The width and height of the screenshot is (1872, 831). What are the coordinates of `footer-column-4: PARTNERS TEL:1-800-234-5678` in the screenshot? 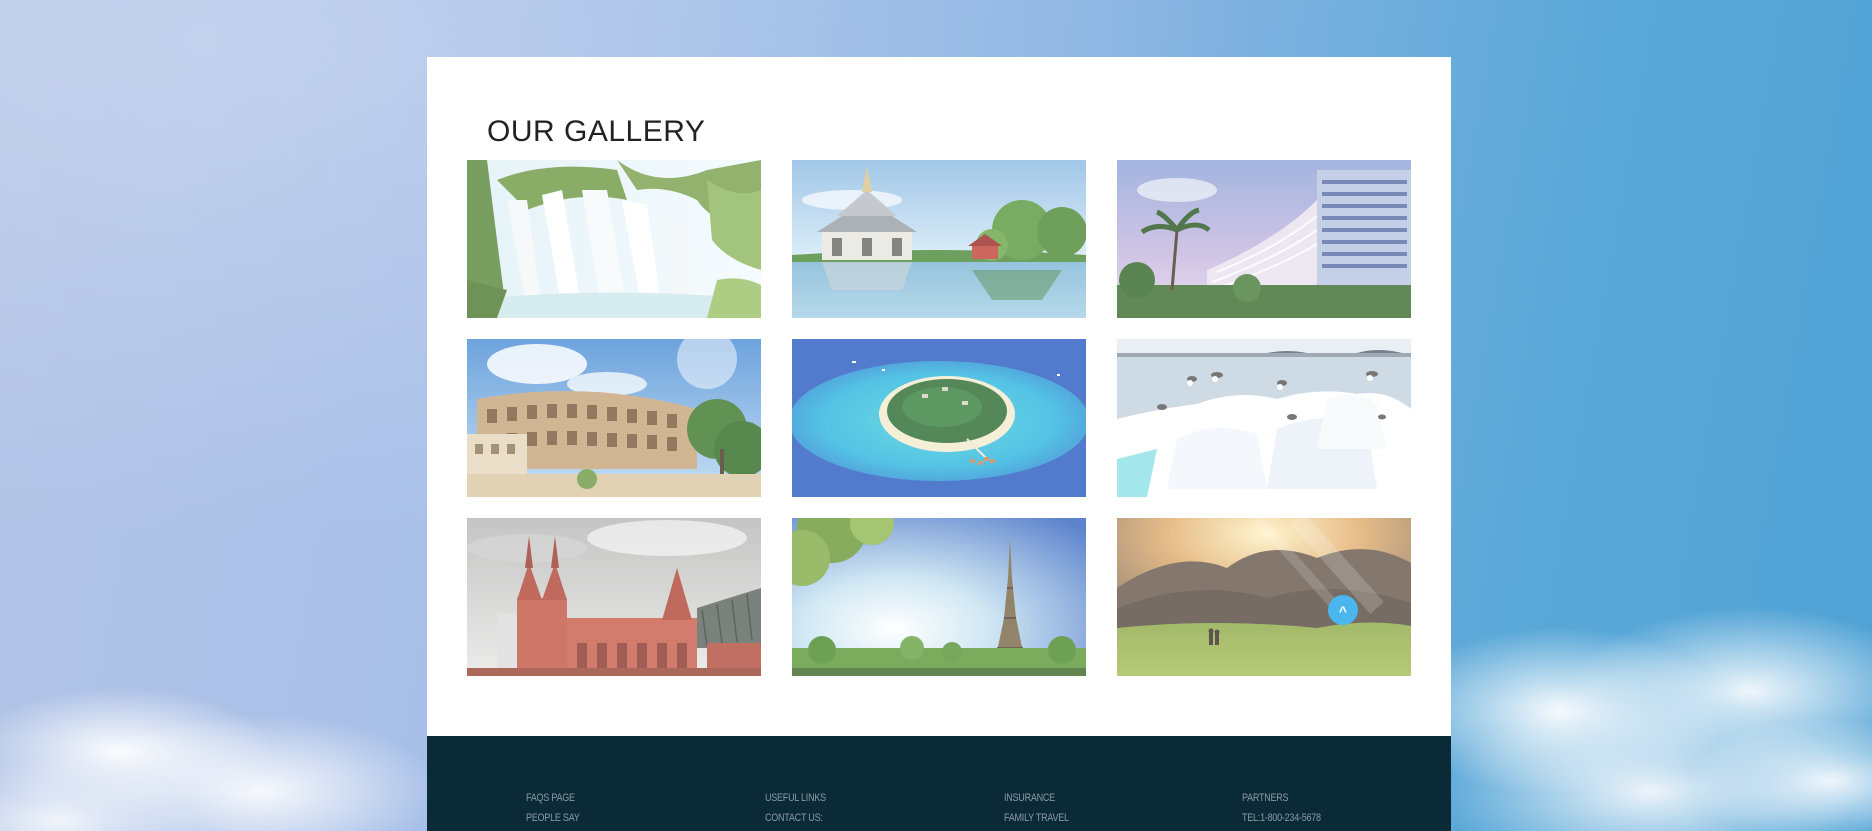 It's located at (1281, 808).